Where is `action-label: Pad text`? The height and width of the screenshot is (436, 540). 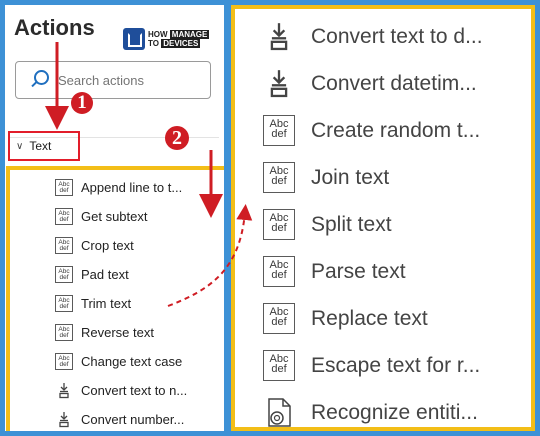
action-label: Pad text is located at coordinates (105, 274).